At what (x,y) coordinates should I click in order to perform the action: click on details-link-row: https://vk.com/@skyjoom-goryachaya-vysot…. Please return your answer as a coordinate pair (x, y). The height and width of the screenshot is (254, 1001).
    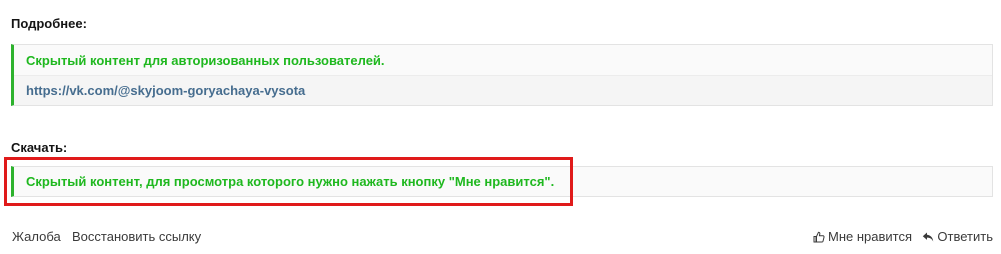
    Looking at the image, I should click on (503, 90).